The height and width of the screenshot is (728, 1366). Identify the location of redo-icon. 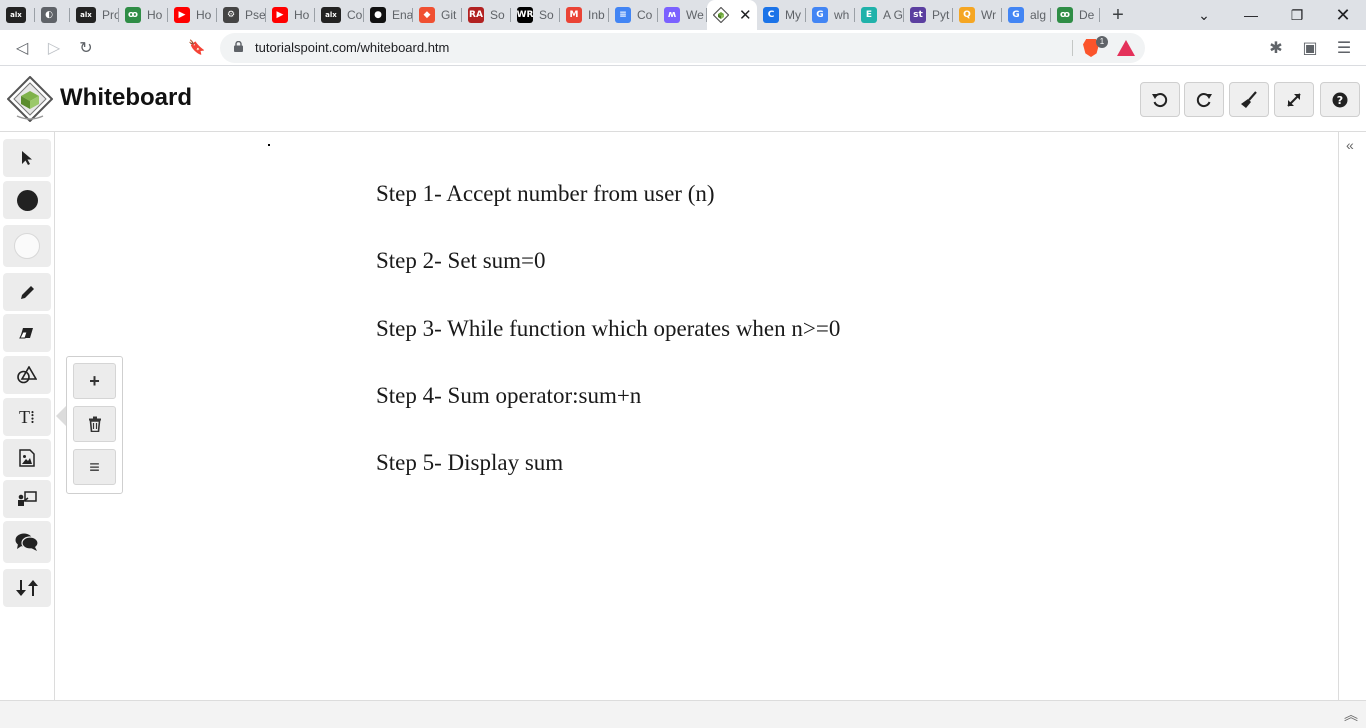
(1204, 99).